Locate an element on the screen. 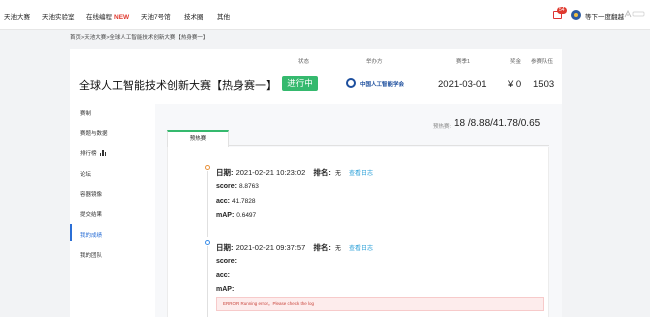  score-summary-label: 预热赛: is located at coordinates (442, 127).